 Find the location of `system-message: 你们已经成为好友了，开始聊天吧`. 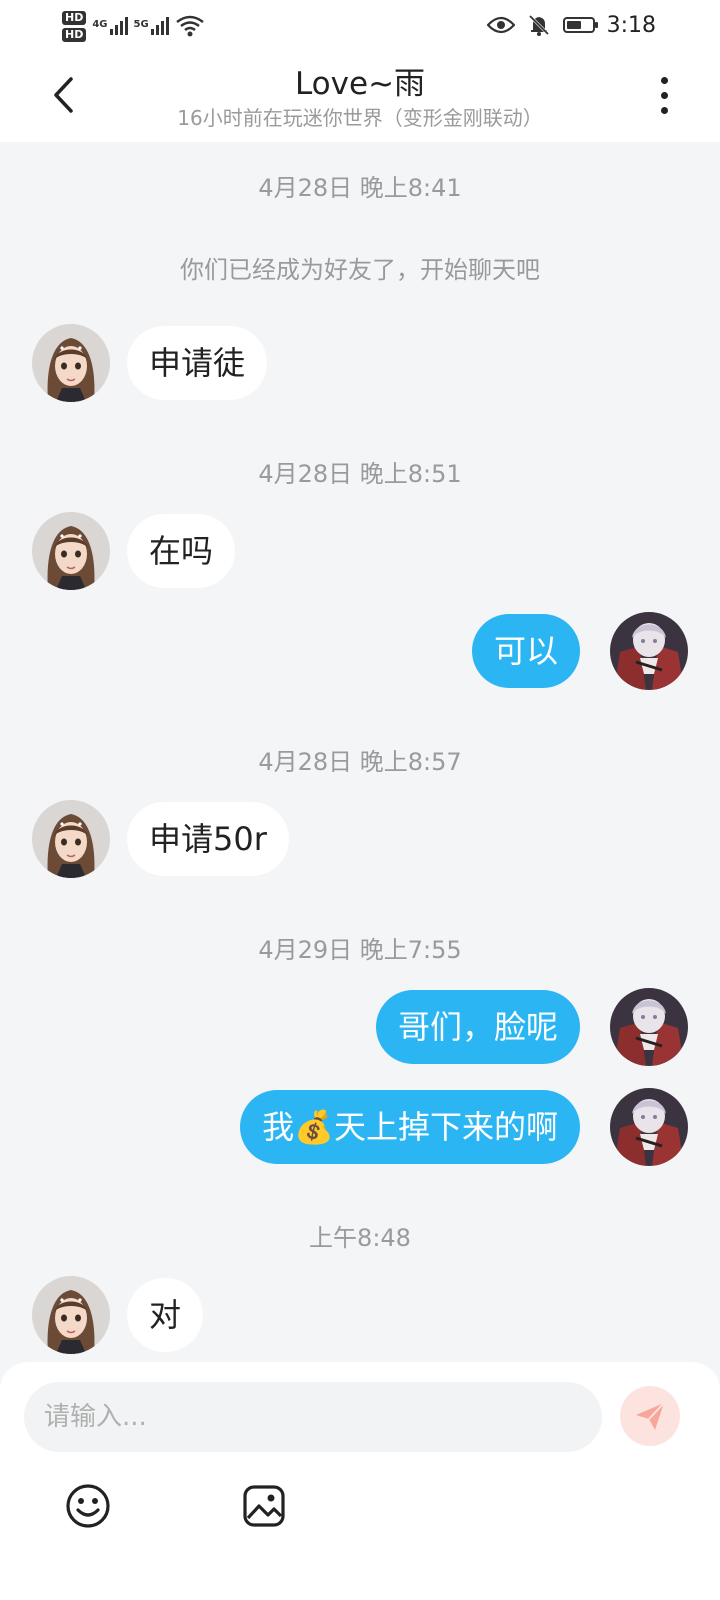

system-message: 你们已经成为好友了，开始聊天吧 is located at coordinates (360, 270).